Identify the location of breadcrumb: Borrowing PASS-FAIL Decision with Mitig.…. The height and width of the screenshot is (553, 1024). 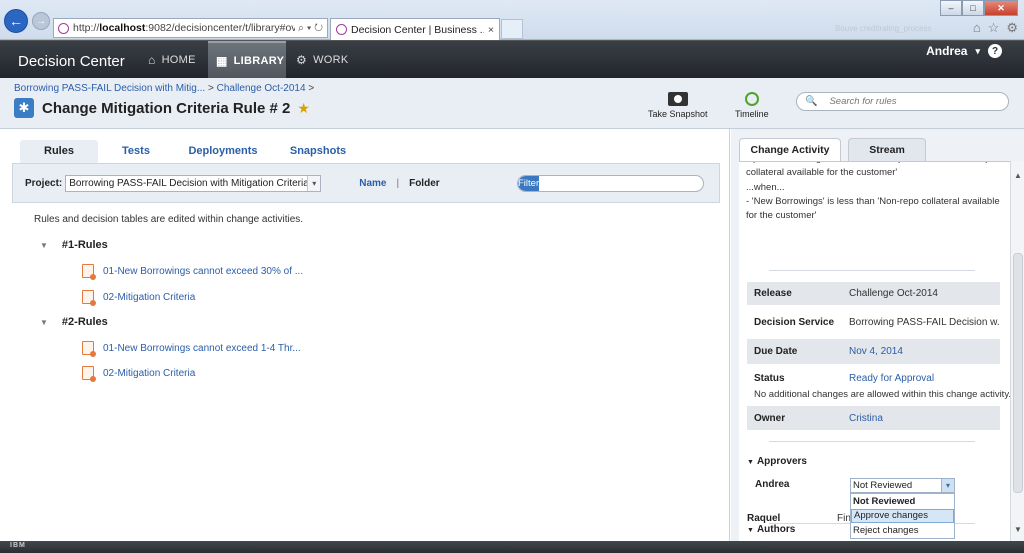
(164, 88).